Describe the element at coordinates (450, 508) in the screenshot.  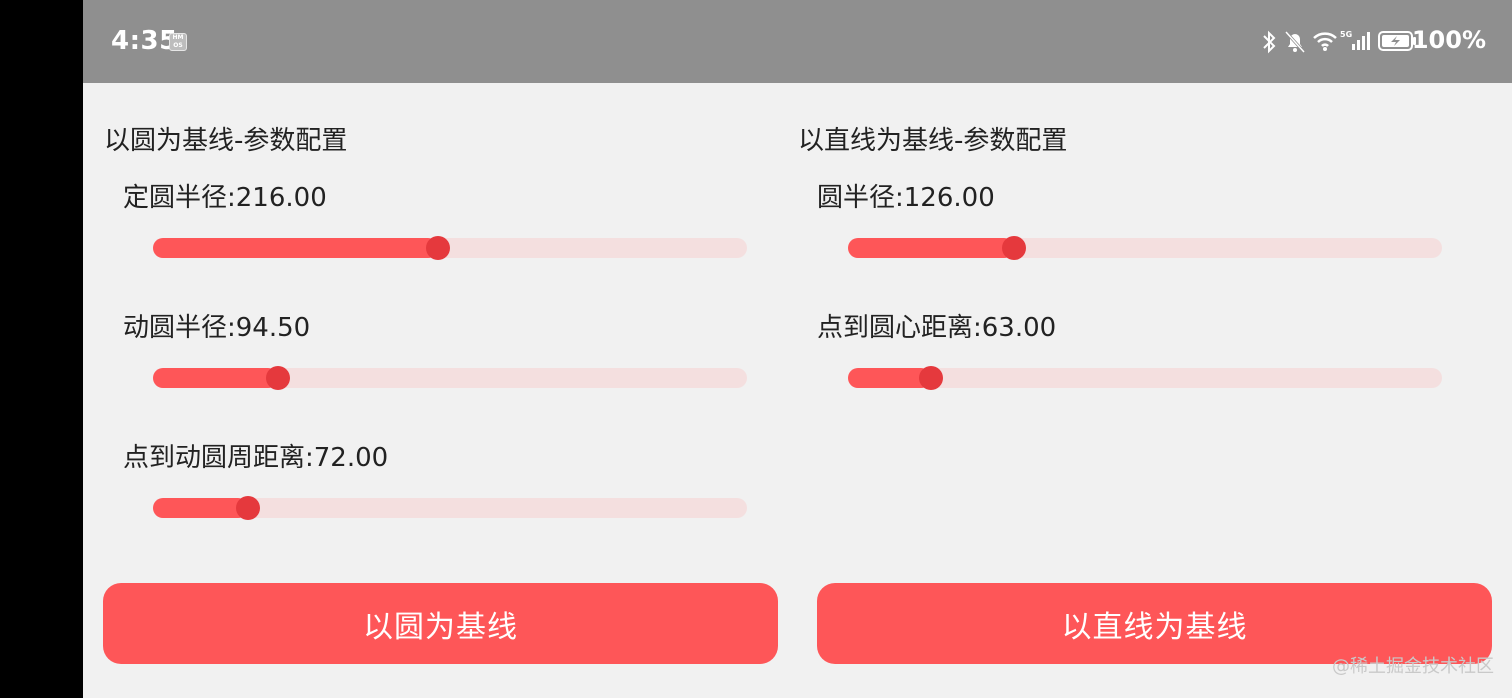
I see `point-to-moving-circle-distance-slider` at that location.